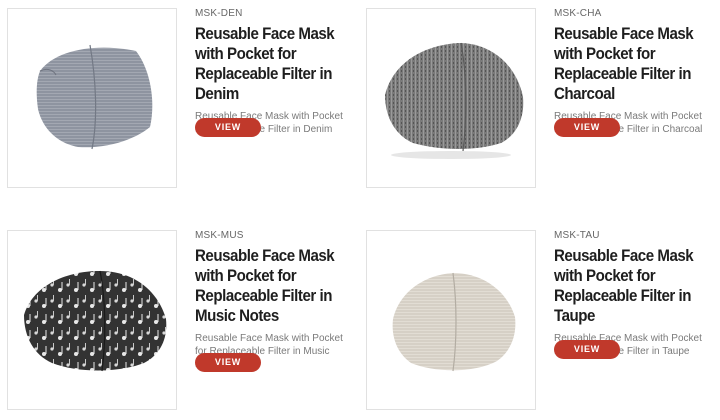  I want to click on product-image-denim-mask, so click(92, 98).